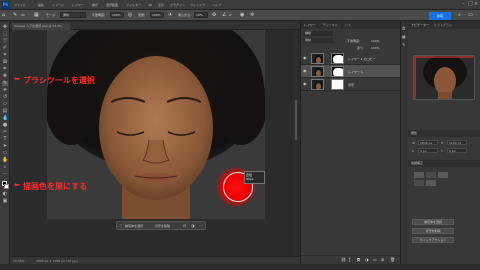 The width and height of the screenshot is (480, 270). What do you see at coordinates (5, 27) in the screenshot?
I see `move-tool-icon: ✥` at bounding box center [5, 27].